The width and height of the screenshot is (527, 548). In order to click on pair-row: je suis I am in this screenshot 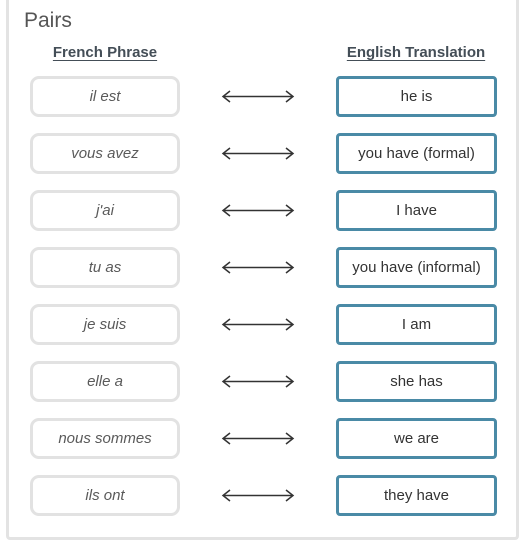, I will do `click(263, 324)`.